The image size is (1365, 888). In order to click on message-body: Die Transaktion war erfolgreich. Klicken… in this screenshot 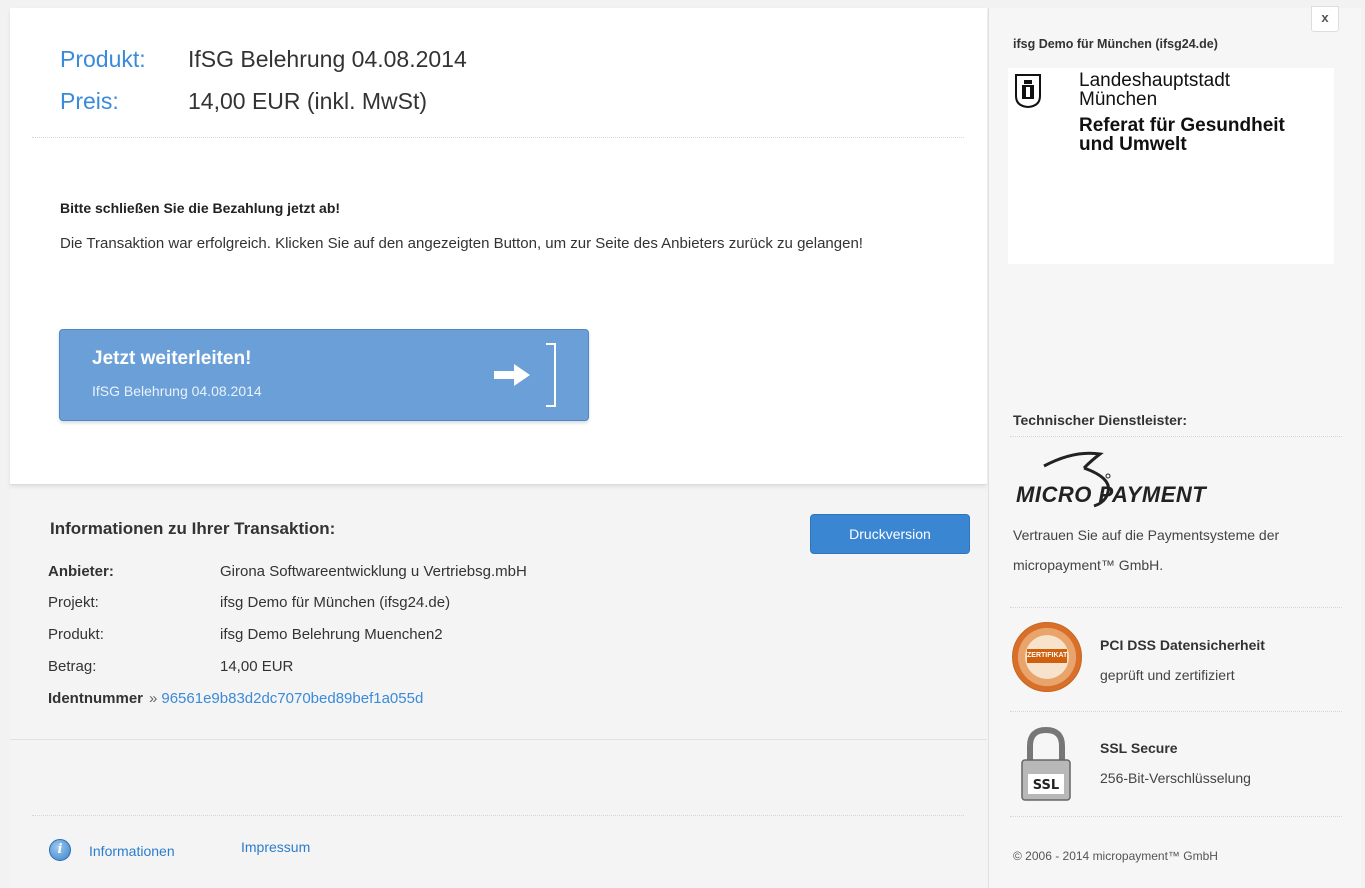, I will do `click(461, 243)`.